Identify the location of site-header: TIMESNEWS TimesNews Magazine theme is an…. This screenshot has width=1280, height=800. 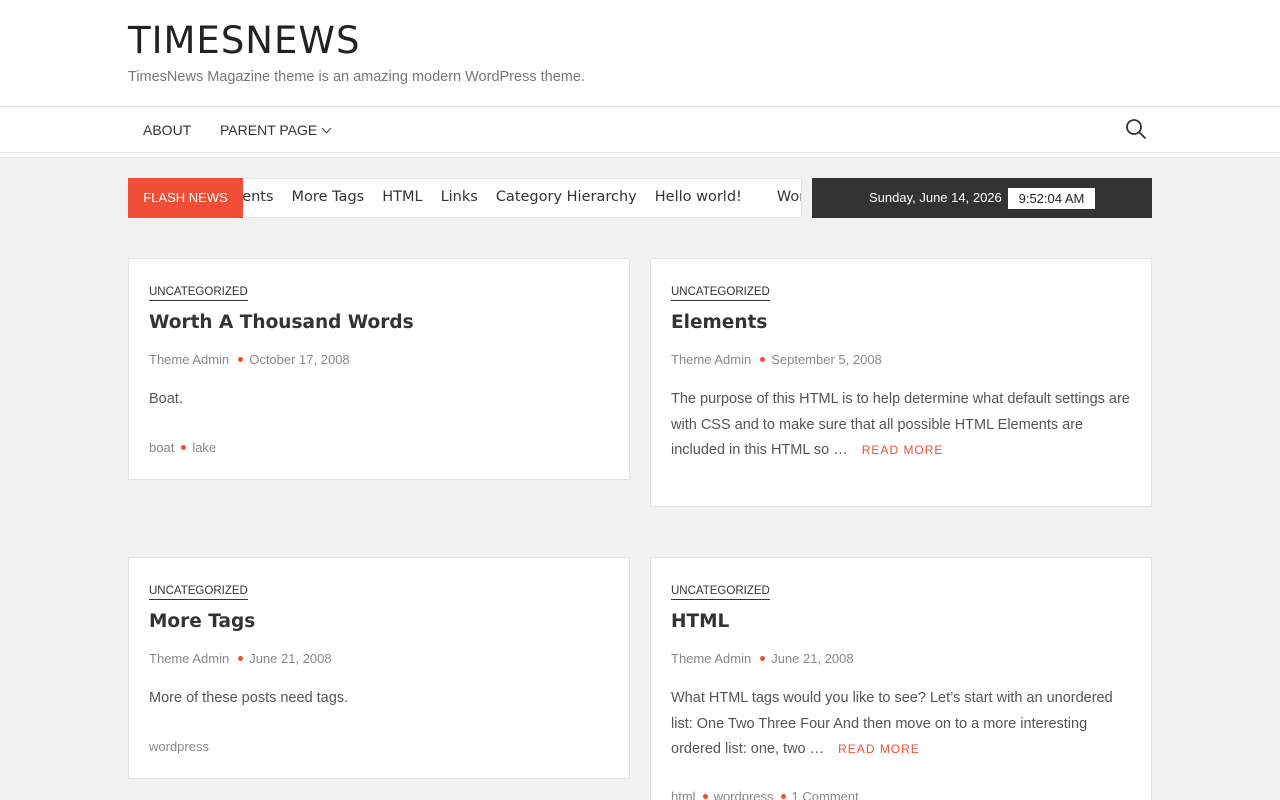
(640, 53).